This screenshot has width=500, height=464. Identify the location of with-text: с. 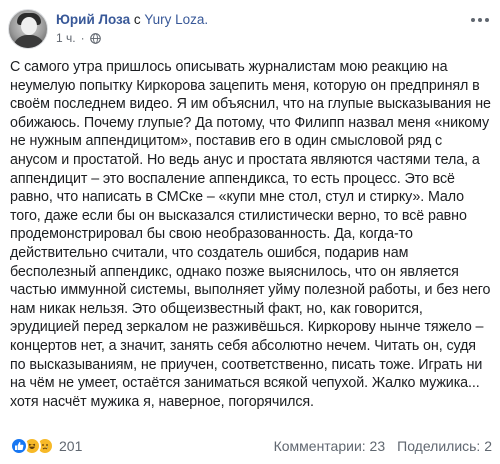
(137, 19).